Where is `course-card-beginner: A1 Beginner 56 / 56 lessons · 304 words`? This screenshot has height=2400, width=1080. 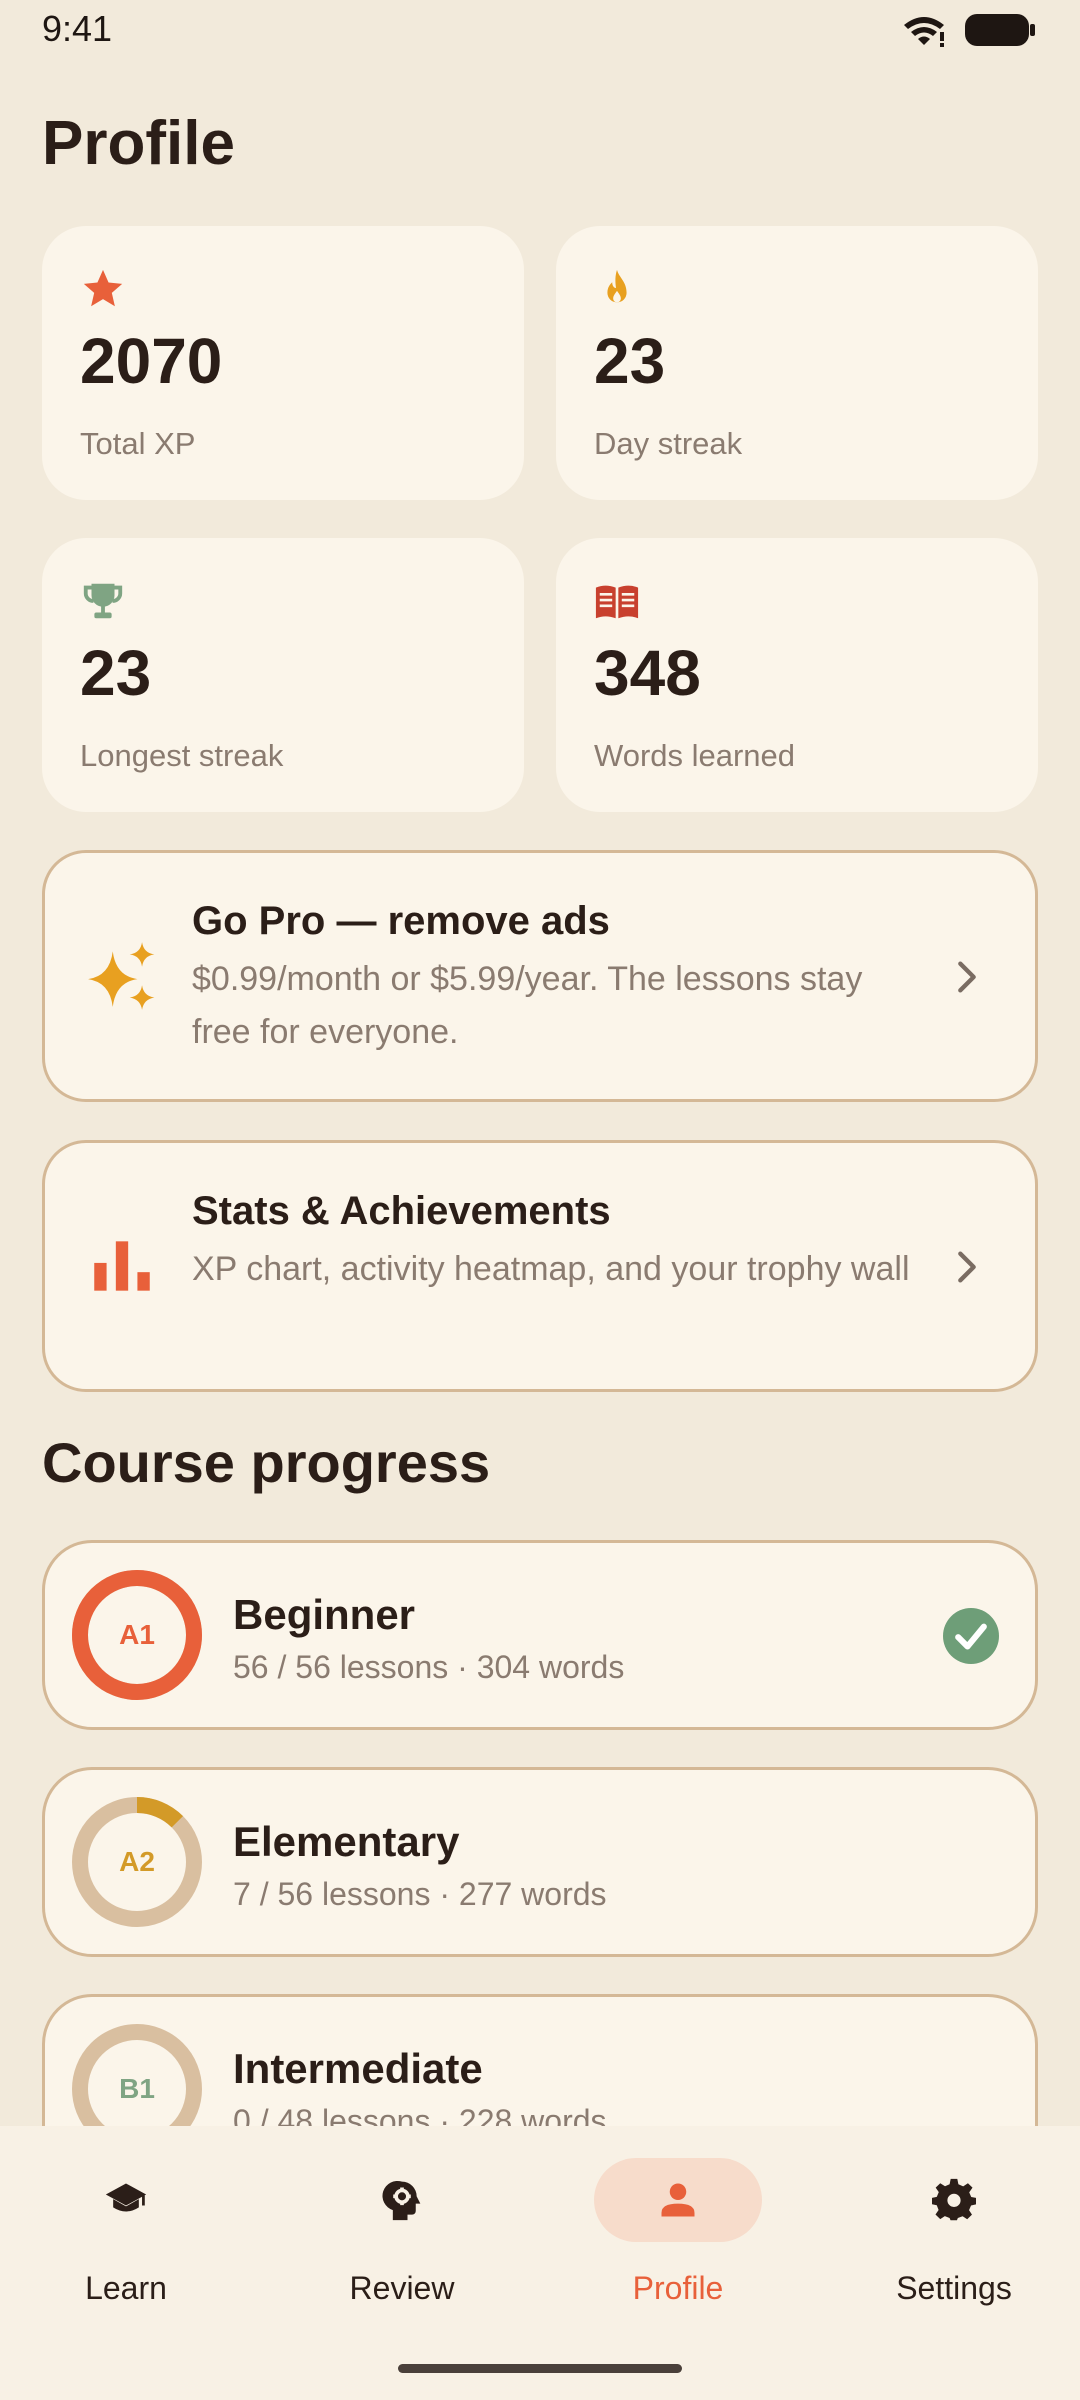 course-card-beginner: A1 Beginner 56 / 56 lessons · 304 words is located at coordinates (540, 1635).